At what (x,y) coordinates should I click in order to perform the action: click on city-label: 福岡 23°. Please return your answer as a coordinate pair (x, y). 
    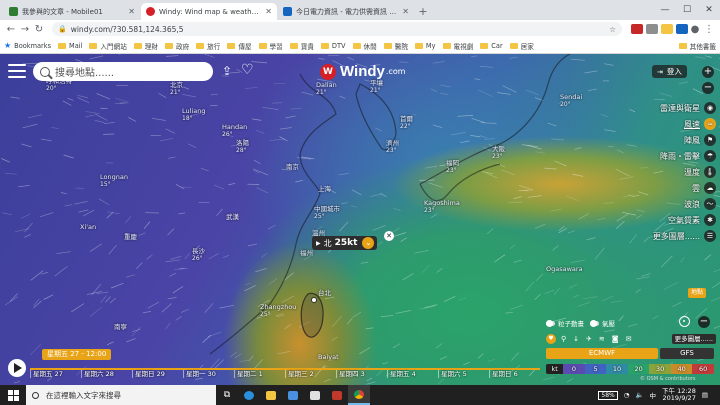
    Looking at the image, I should click on (452, 167).